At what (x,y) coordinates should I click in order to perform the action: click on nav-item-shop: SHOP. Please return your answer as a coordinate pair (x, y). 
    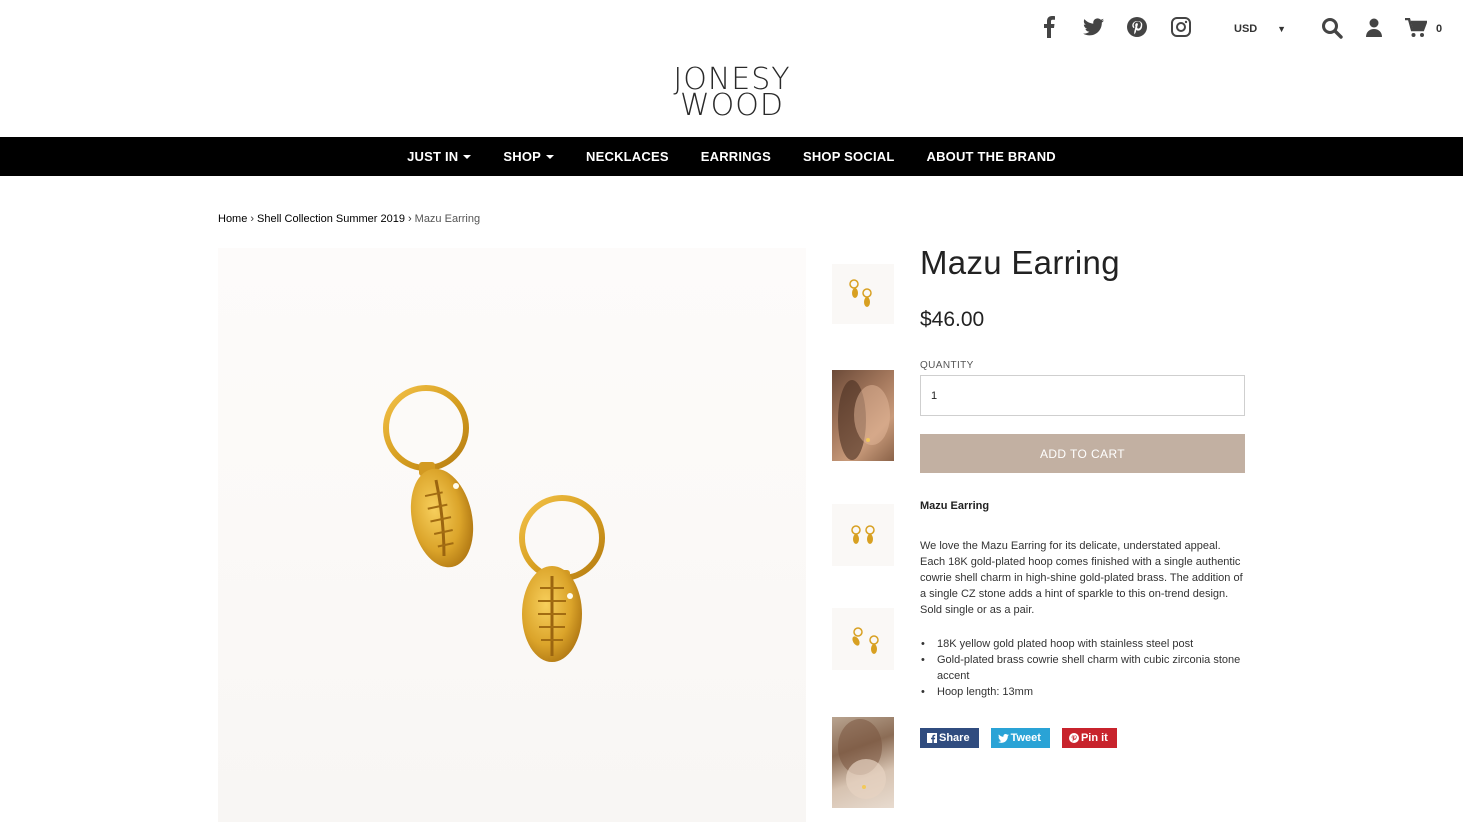
    Looking at the image, I should click on (528, 156).